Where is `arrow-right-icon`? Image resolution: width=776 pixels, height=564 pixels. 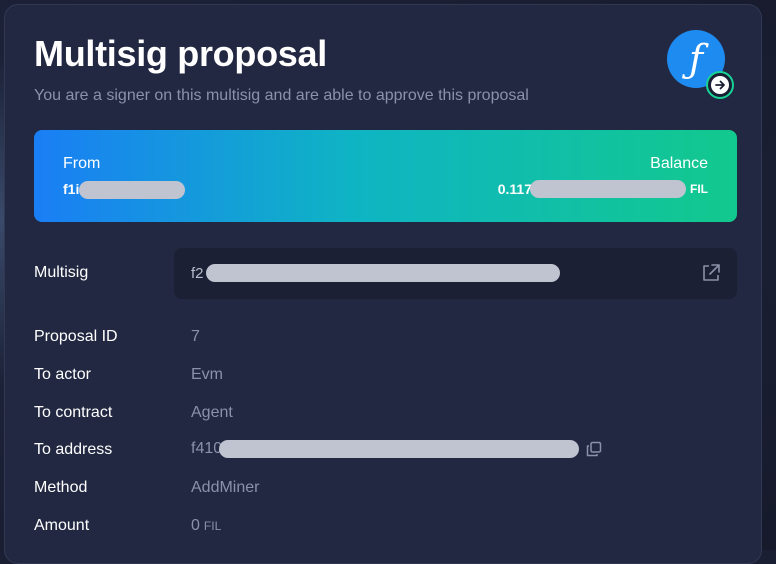
arrow-right-icon is located at coordinates (720, 85).